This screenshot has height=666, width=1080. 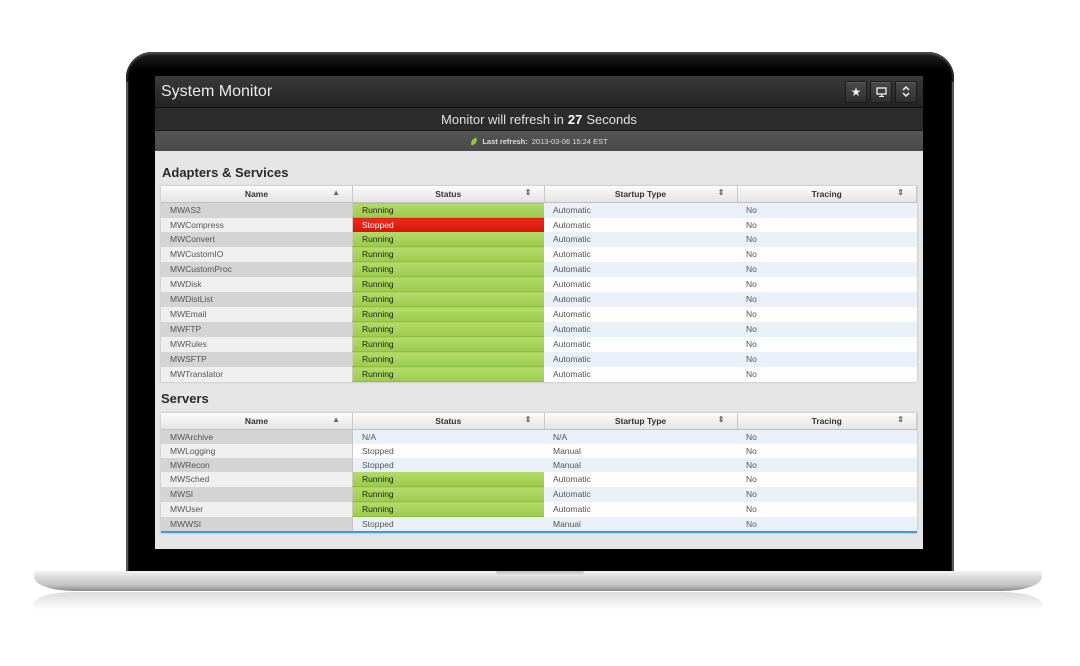 I want to click on table-row: MWSFTP Running Automatic No, so click(x=539, y=359).